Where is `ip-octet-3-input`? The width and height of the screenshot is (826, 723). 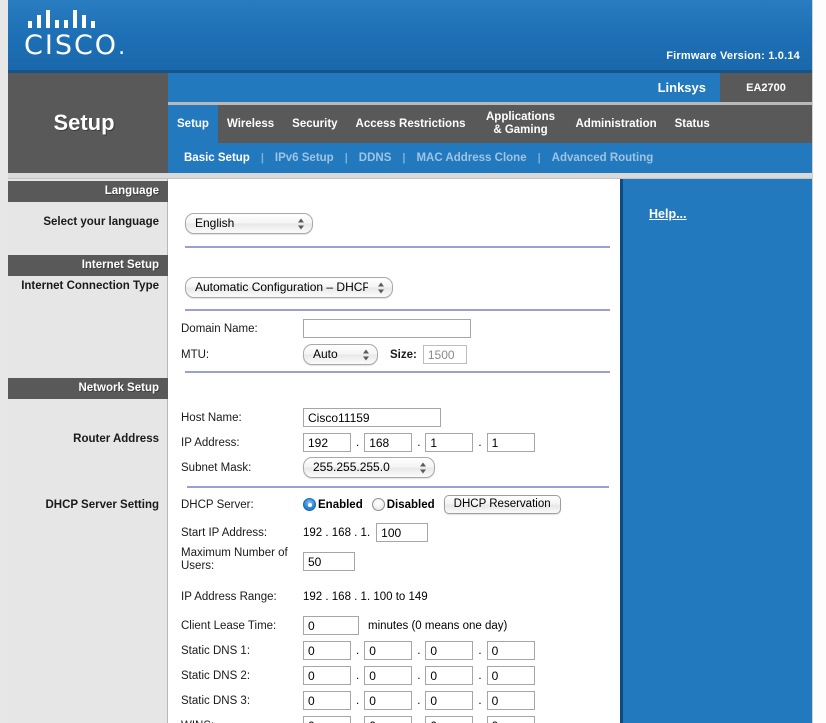
ip-octet-3-input is located at coordinates (449, 442).